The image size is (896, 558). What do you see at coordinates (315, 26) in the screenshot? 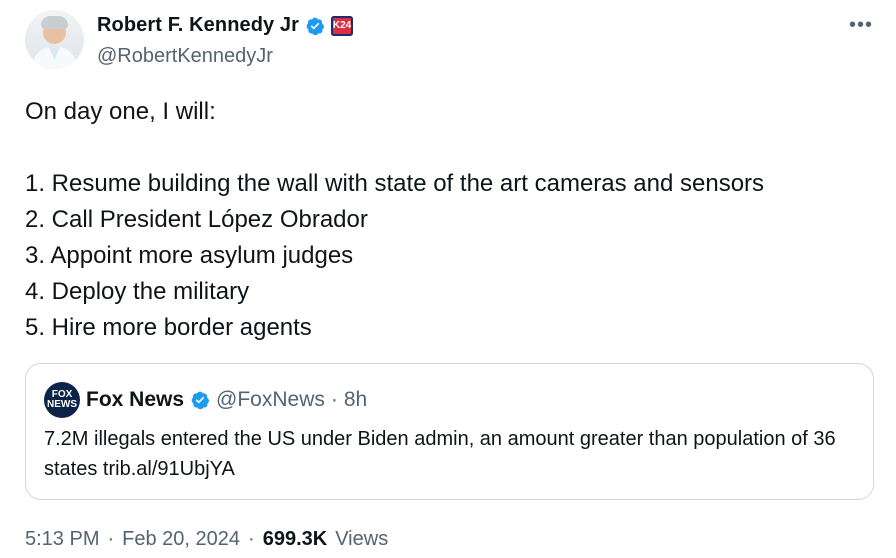
I see `verified-badge-icon` at bounding box center [315, 26].